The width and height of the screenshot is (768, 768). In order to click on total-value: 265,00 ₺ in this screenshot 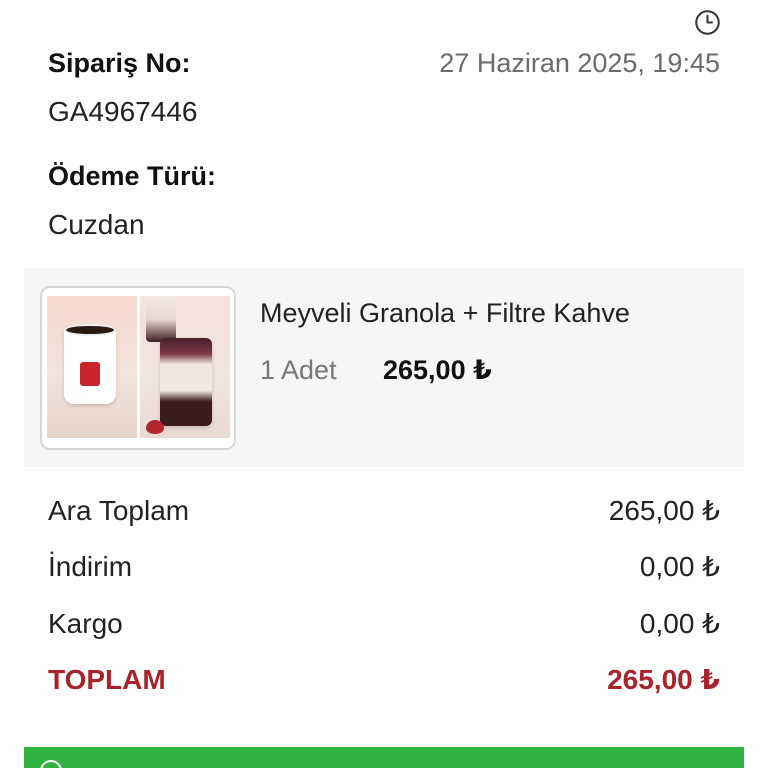, I will do `click(663, 679)`.